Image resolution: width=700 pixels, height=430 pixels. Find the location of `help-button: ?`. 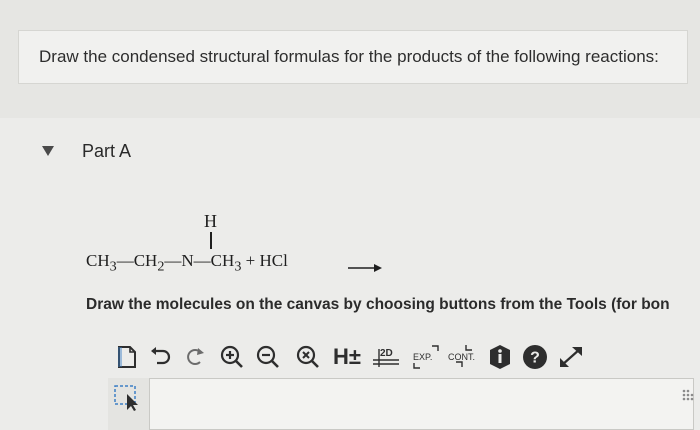

help-button: ? is located at coordinates (535, 357).